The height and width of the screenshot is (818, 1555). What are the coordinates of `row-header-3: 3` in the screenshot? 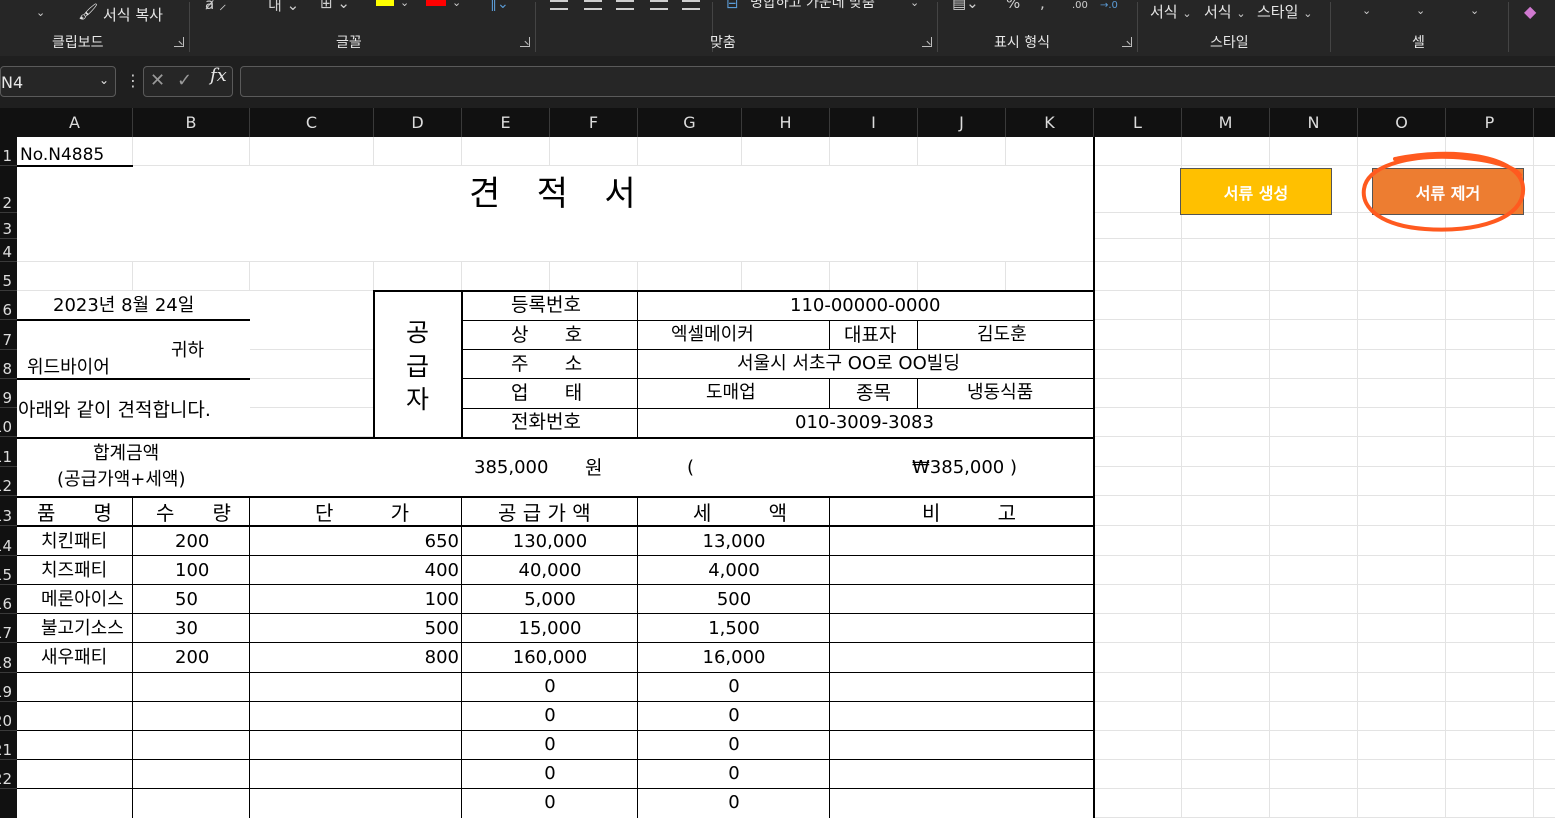 It's located at (8, 226).